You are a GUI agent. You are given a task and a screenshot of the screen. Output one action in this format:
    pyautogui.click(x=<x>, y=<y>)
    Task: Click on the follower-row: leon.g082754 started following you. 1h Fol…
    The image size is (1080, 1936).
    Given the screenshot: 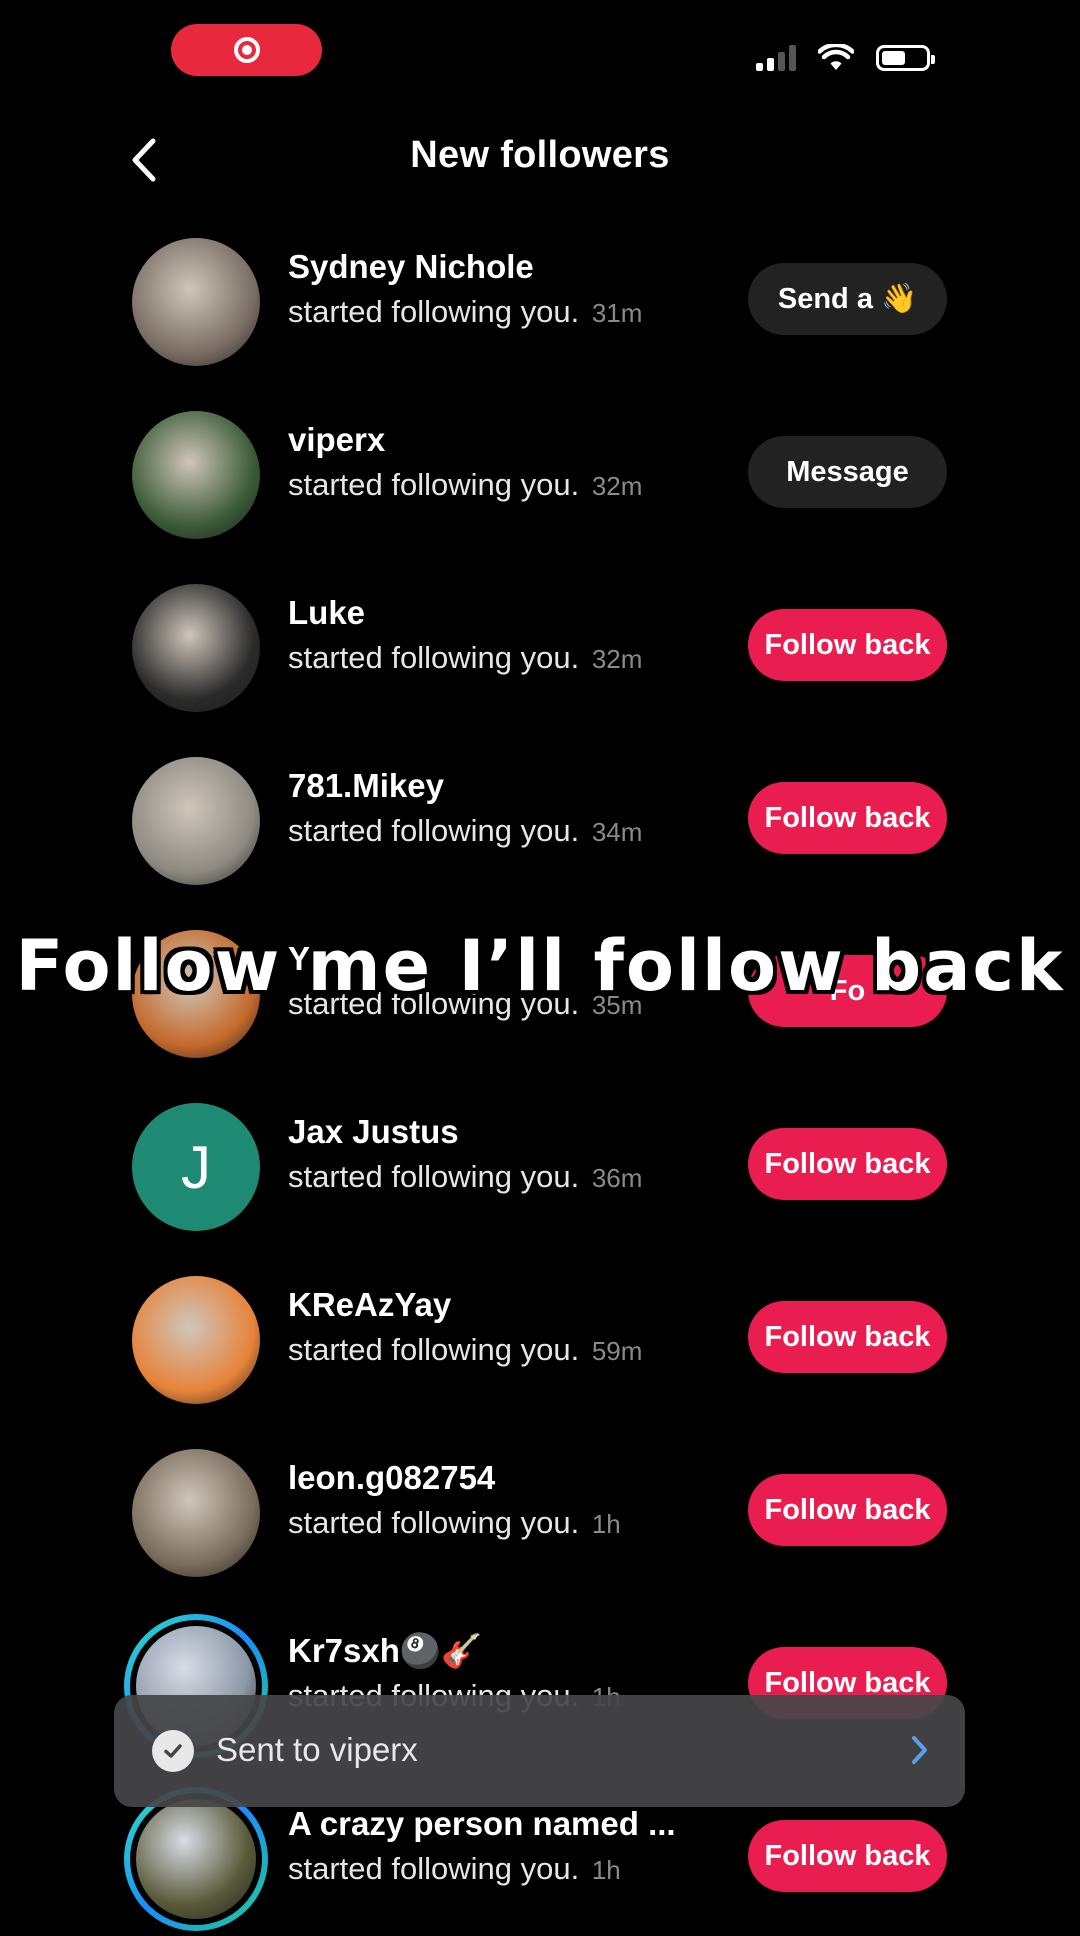 What is the action you would take?
    pyautogui.click(x=540, y=1503)
    